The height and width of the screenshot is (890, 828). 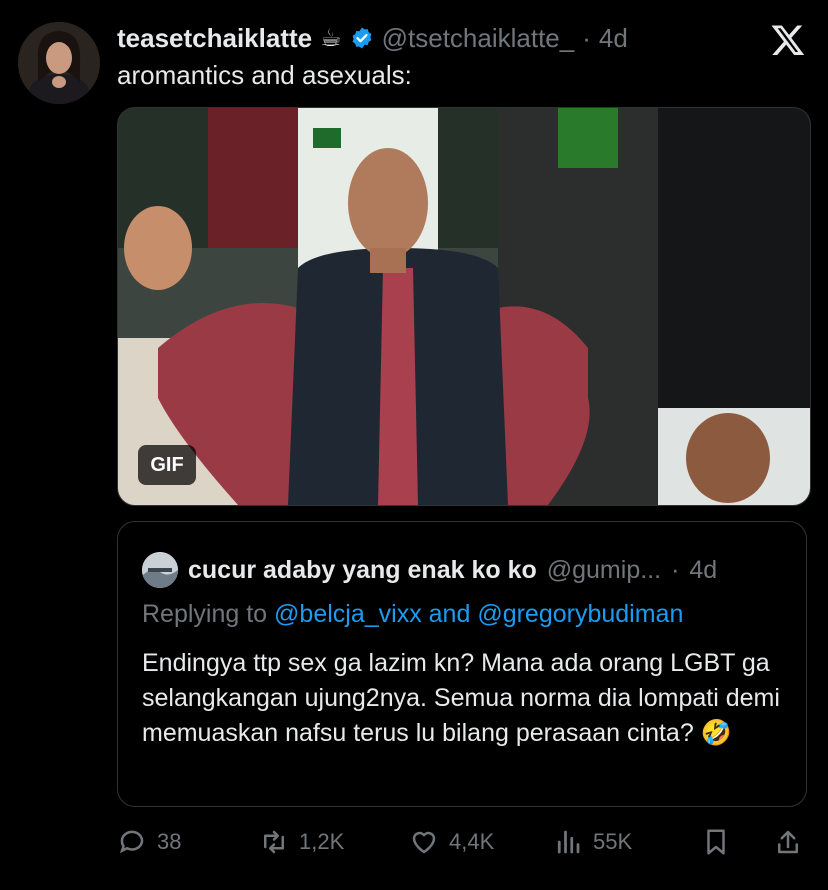 What do you see at coordinates (613, 38) in the screenshot?
I see `tweet-timestamp: 4d` at bounding box center [613, 38].